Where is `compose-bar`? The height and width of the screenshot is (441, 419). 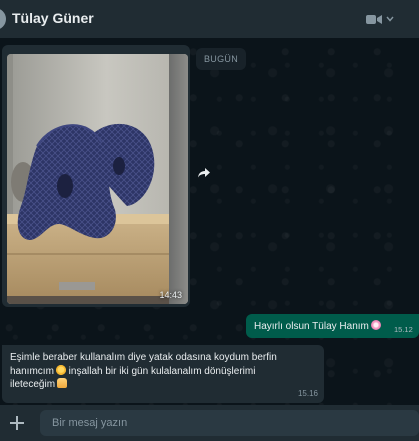 compose-bar is located at coordinates (209, 423).